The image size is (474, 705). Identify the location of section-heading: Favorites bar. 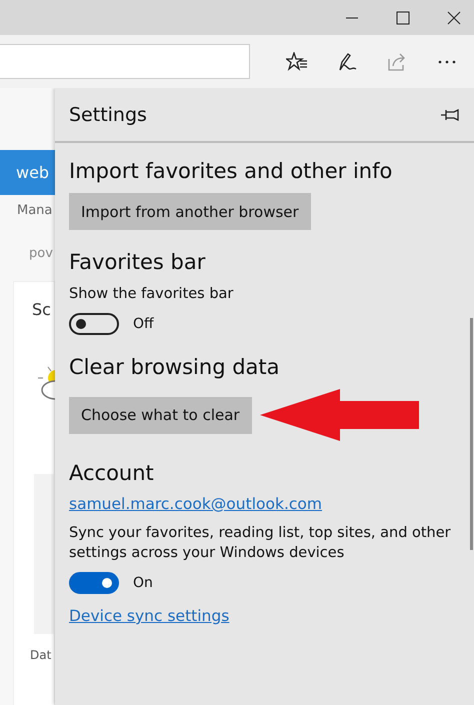
(137, 262).